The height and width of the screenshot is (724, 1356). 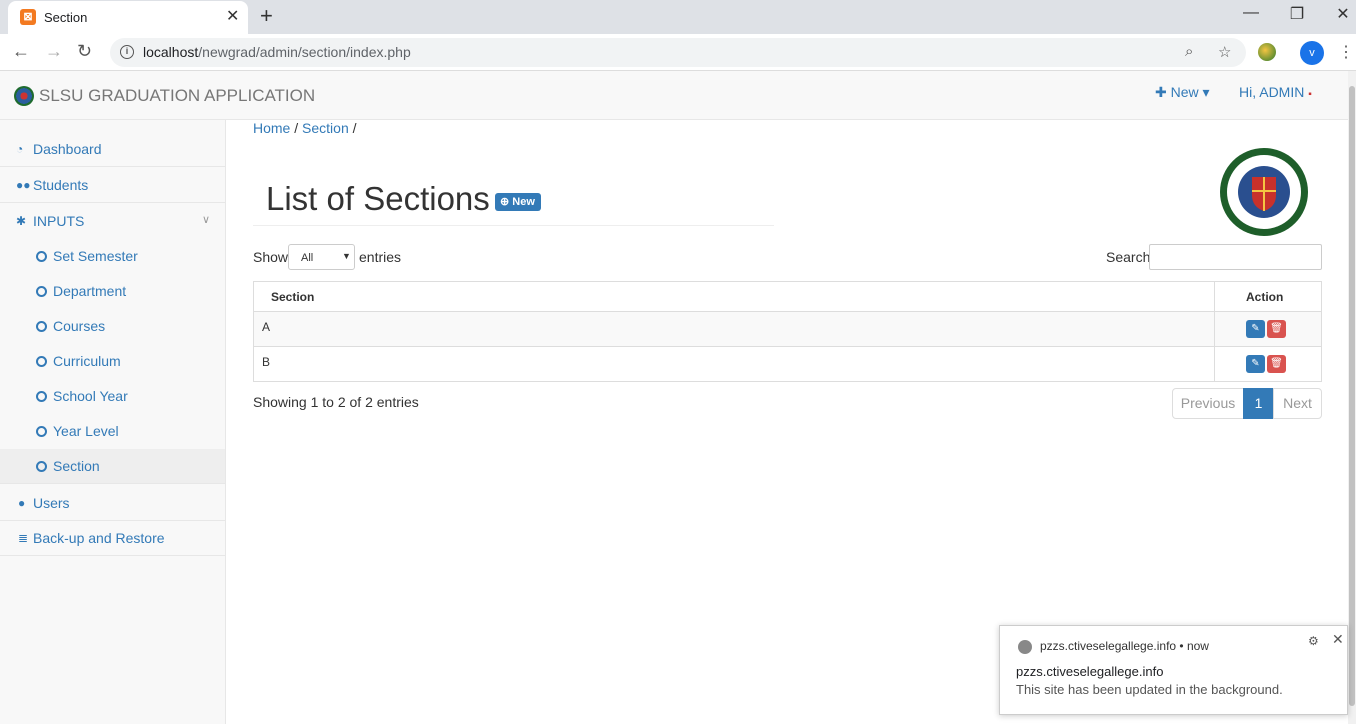 I want to click on sidebar-item-inputs: ✱ INPUTS ∨, so click(x=112, y=221).